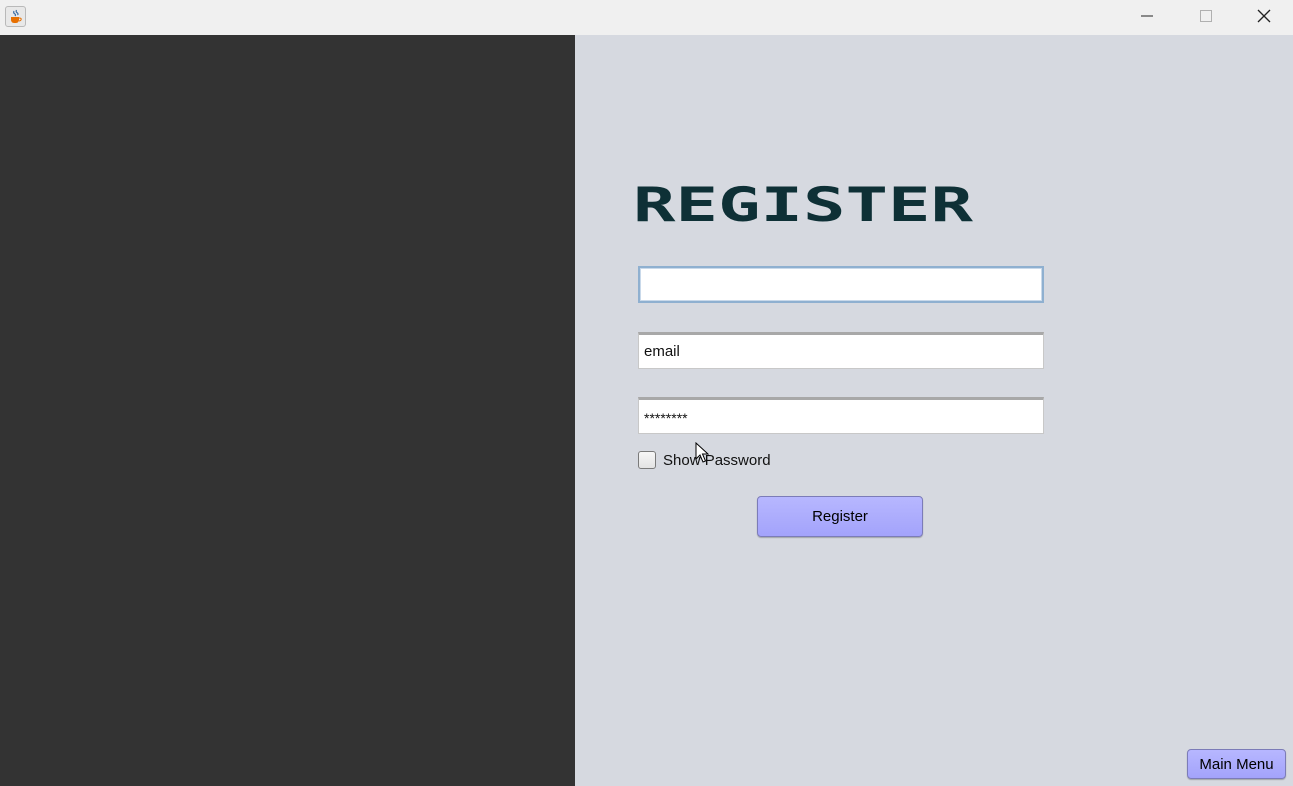 The height and width of the screenshot is (786, 1293). What do you see at coordinates (702, 452) in the screenshot?
I see `mouse-cursor-icon` at bounding box center [702, 452].